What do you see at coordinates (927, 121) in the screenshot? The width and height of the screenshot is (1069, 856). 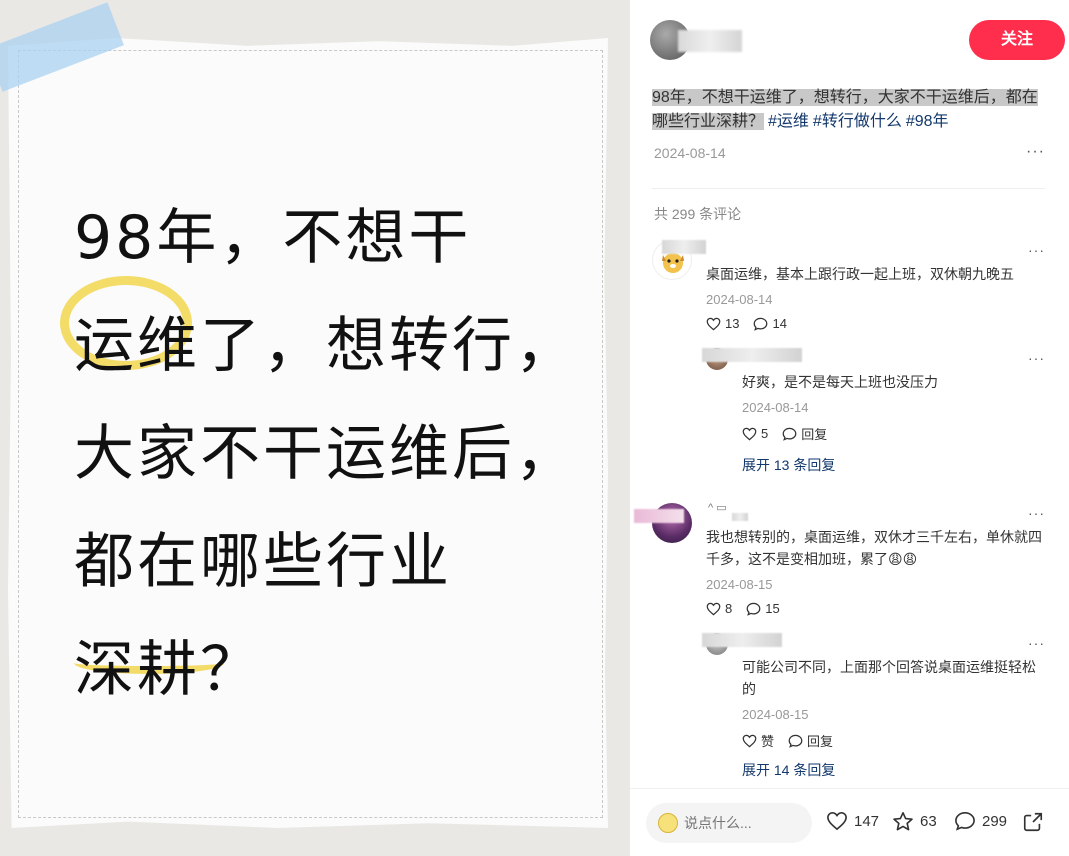 I see `hashtag-98: #98年` at bounding box center [927, 121].